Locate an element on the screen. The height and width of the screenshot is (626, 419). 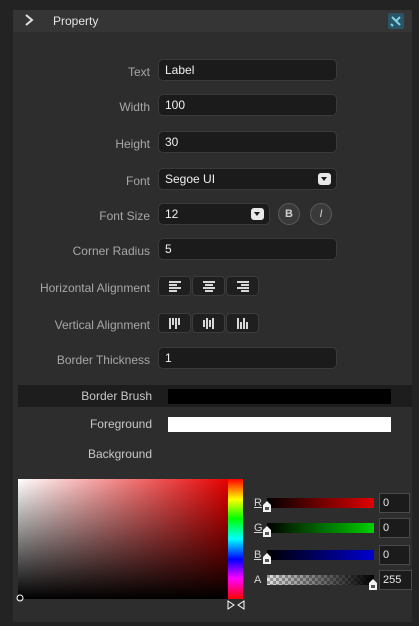
italic-button: I is located at coordinates (321, 214).